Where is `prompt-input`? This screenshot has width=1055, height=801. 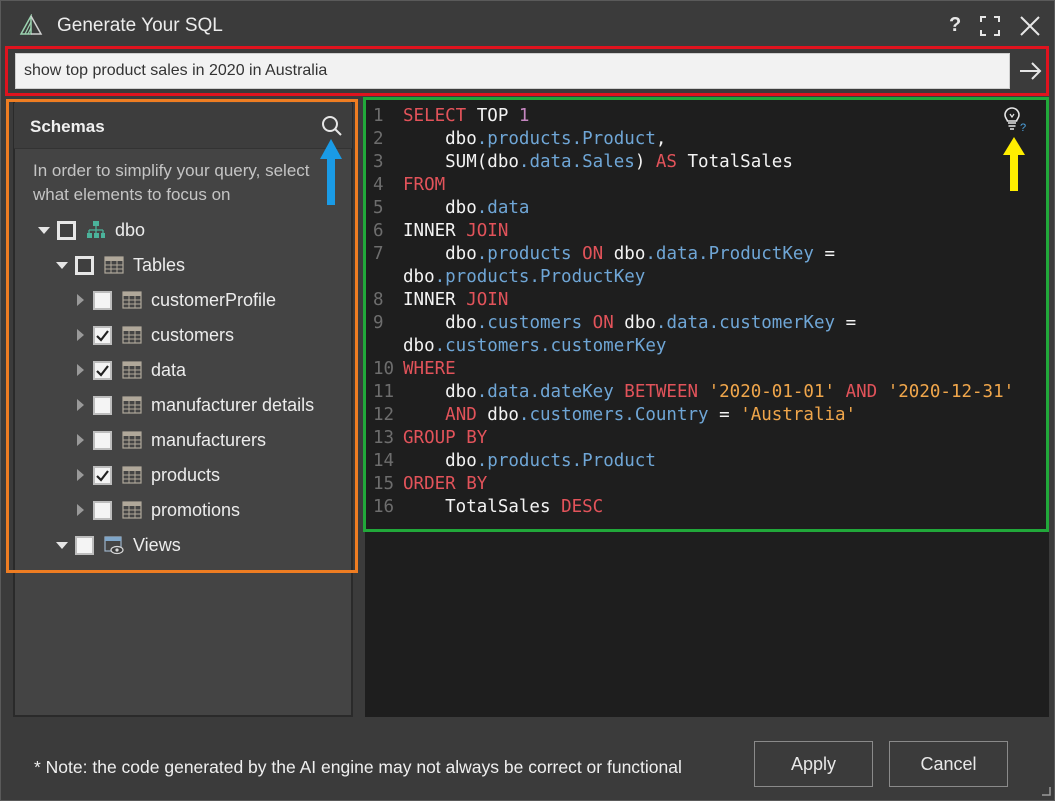 prompt-input is located at coordinates (512, 71).